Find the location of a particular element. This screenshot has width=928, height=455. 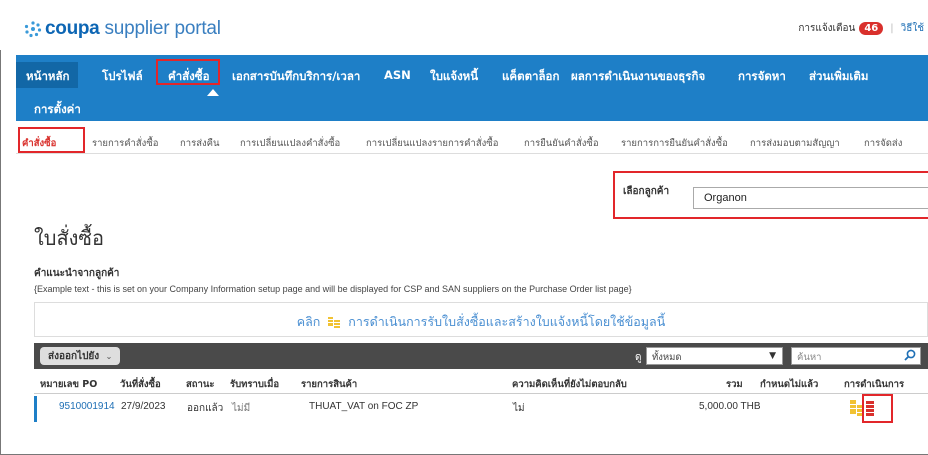

active-nav-caret is located at coordinates (213, 92).